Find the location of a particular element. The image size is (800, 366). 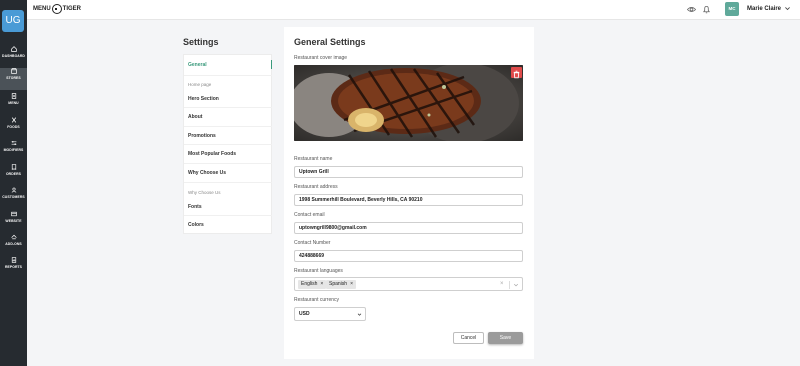

nav-reports: REPORTS is located at coordinates (13, 268).